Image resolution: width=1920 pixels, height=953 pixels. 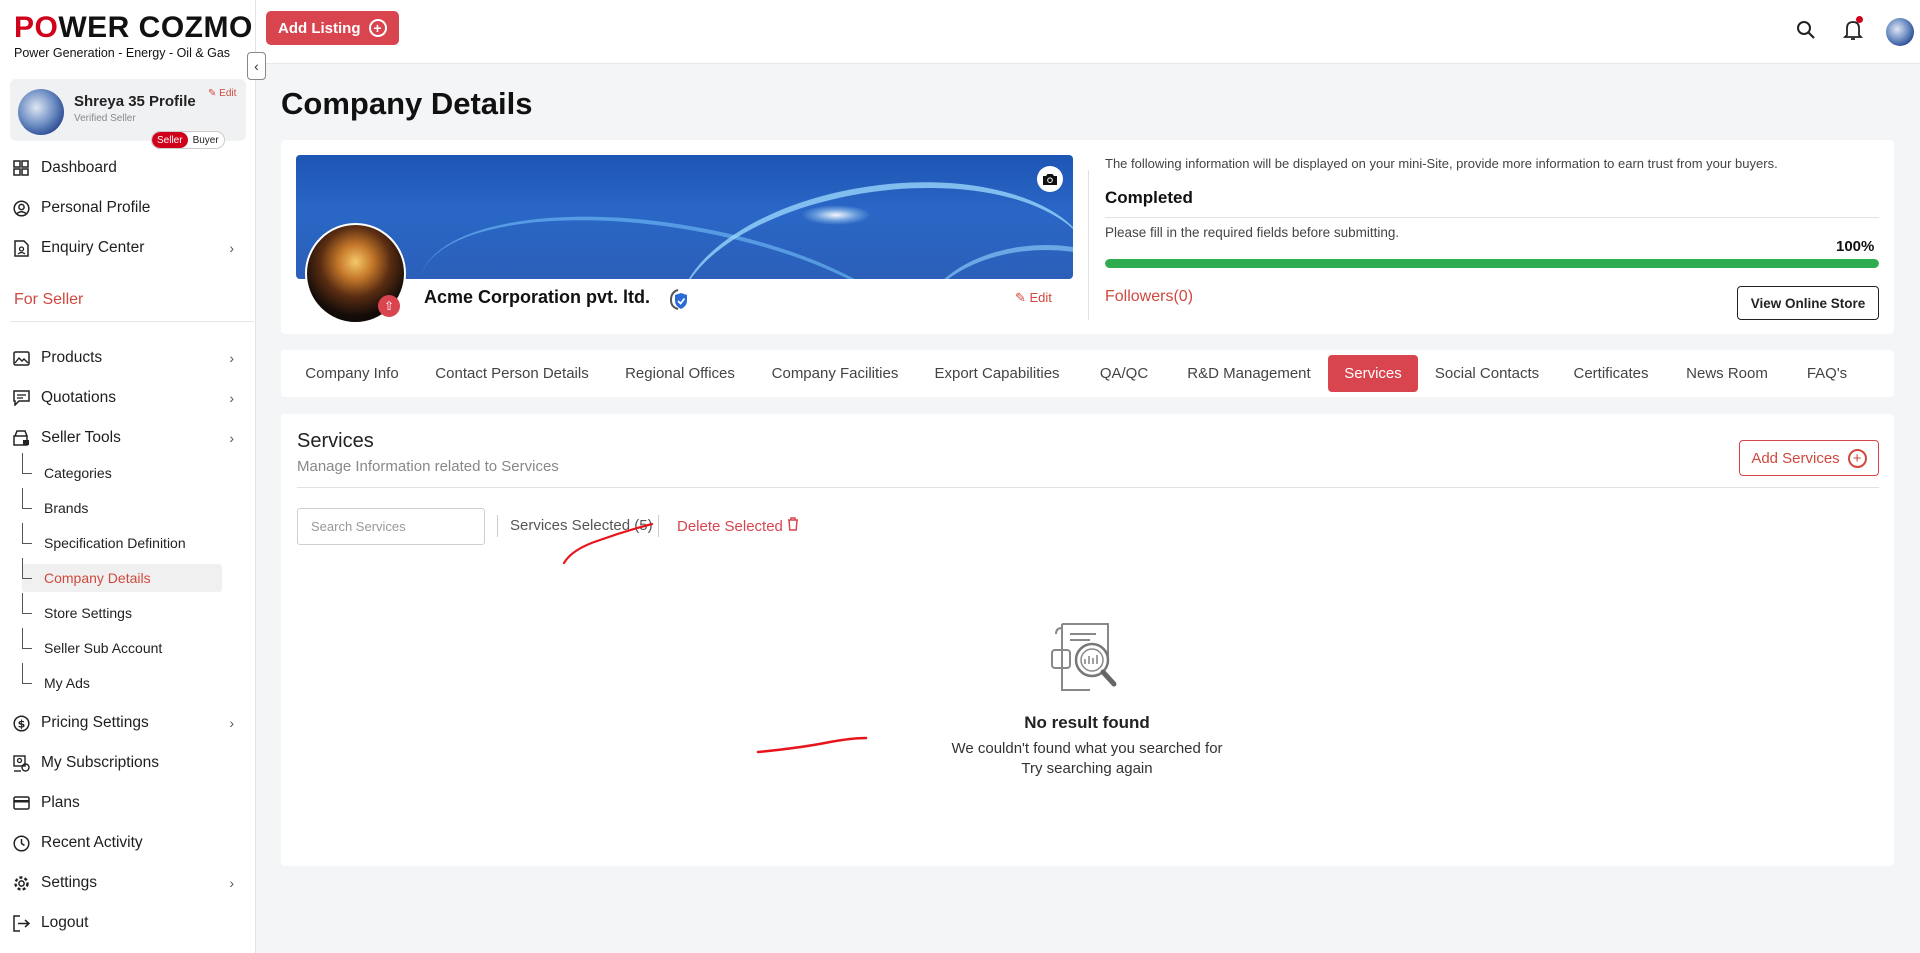 I want to click on sidebar-item-enquiry-center: Enquiry Center ›, so click(x=129, y=248).